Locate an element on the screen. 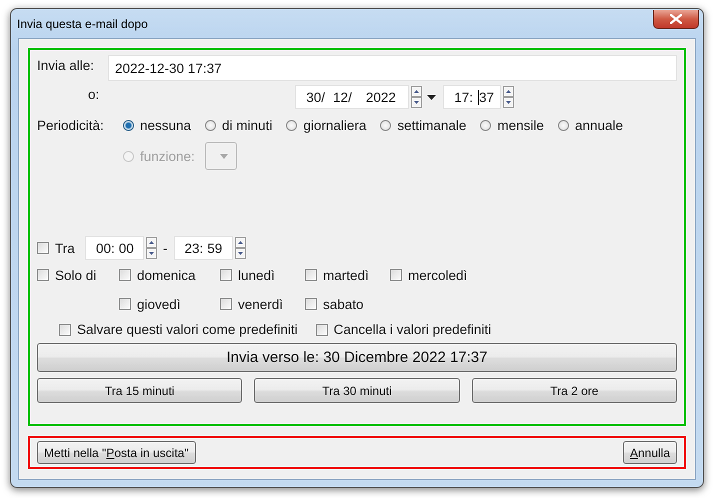 The image size is (714, 498). radio-label: giornaliera is located at coordinates (334, 125).